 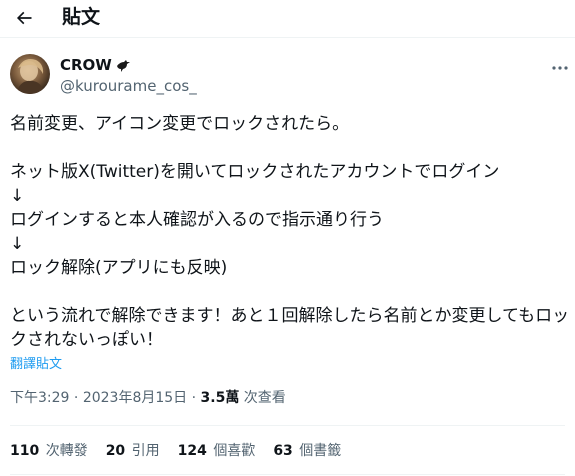 I want to click on stat-label: 個書籤, so click(x=320, y=451).